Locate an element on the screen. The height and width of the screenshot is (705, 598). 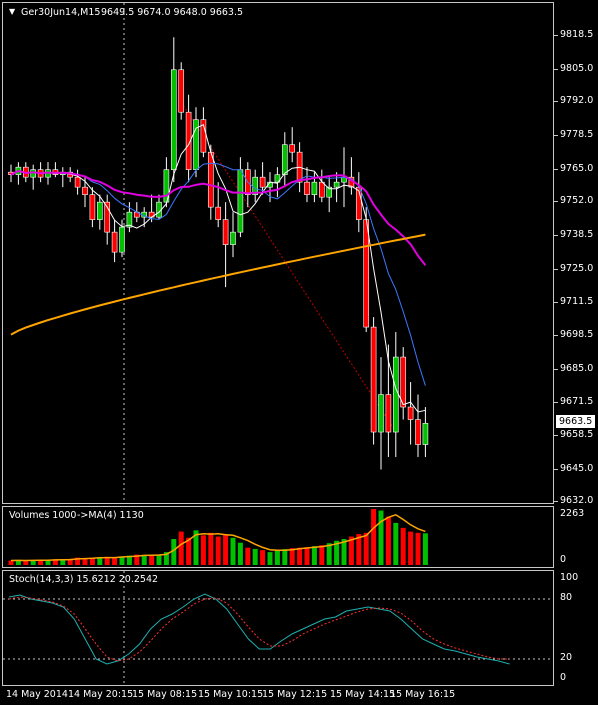
price-axis-label: 9632.0 is located at coordinates (577, 500).